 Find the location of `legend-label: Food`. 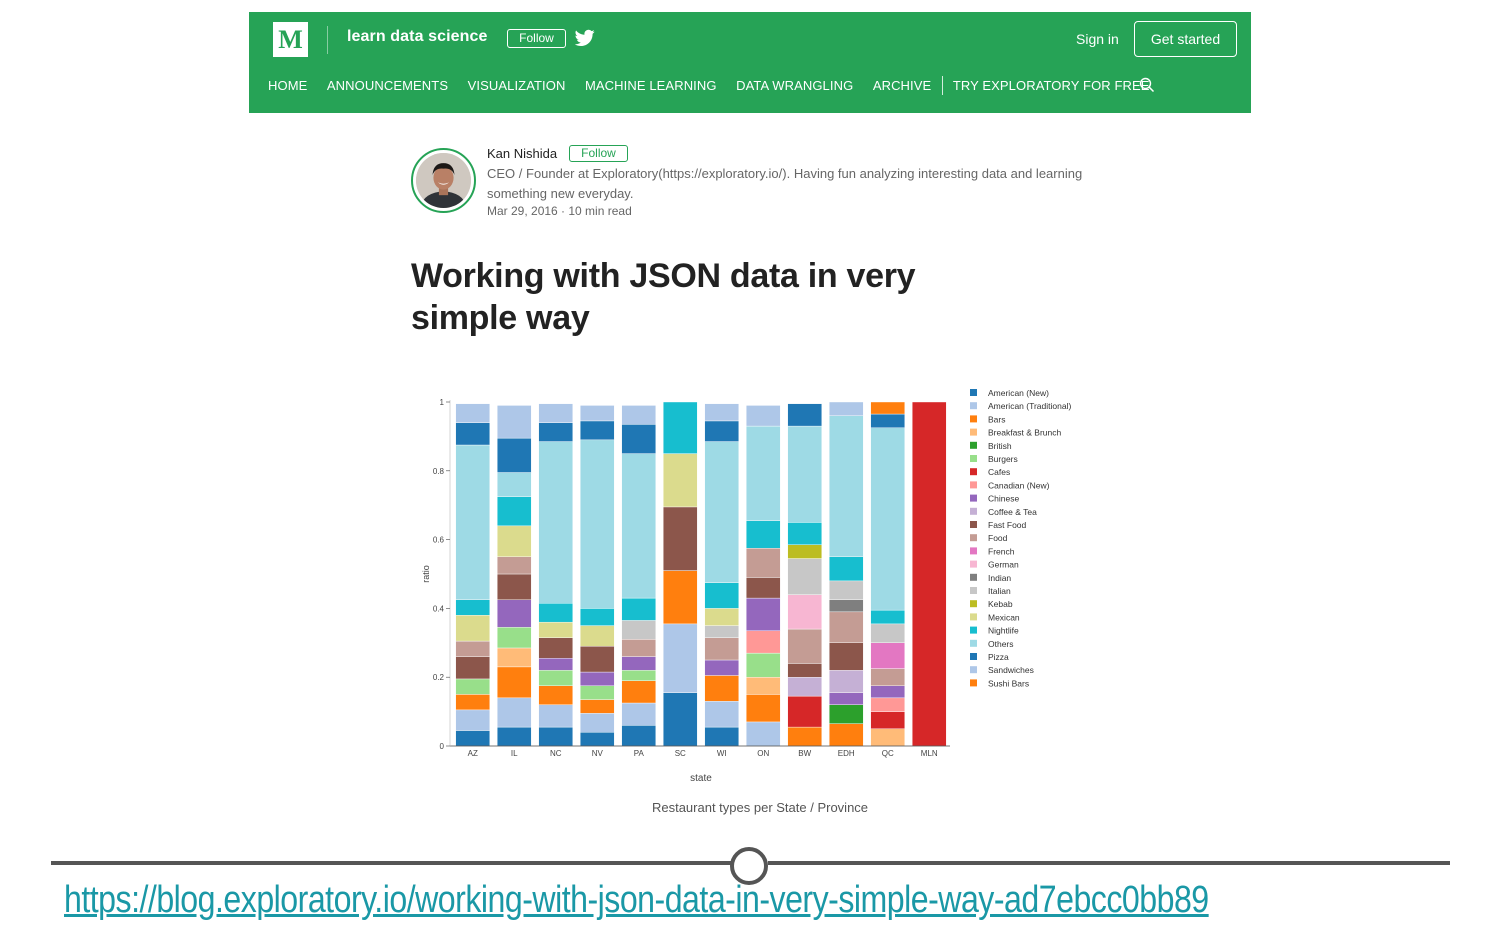

legend-label: Food is located at coordinates (998, 538).